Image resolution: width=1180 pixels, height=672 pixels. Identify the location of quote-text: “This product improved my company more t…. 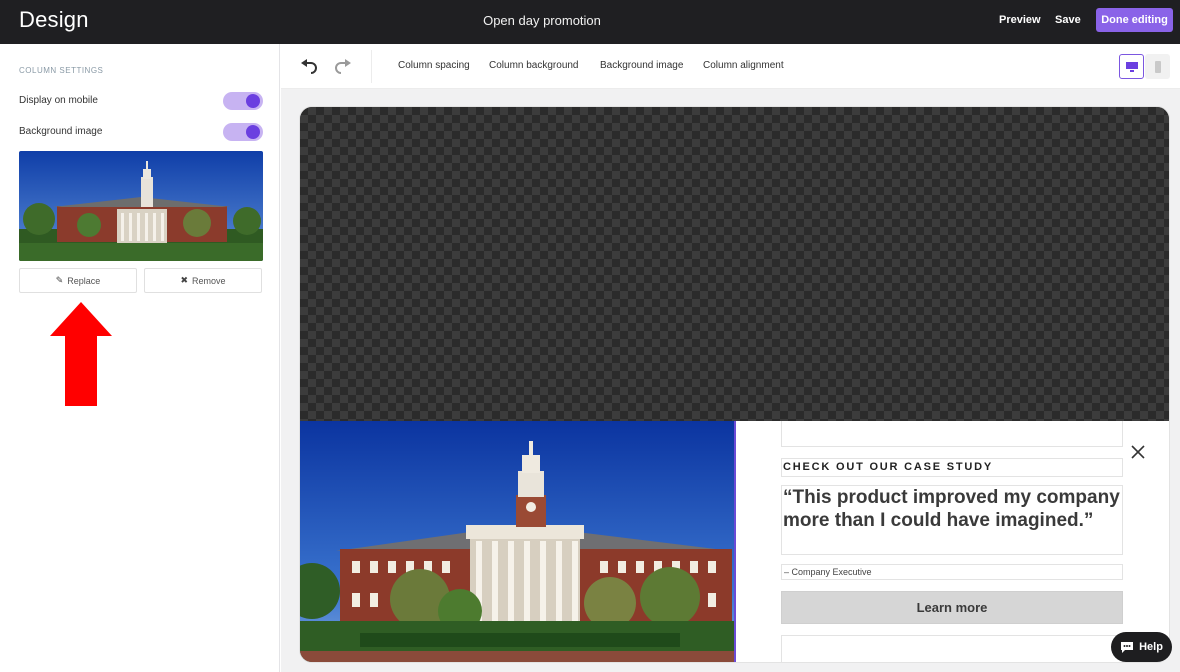
(952, 520).